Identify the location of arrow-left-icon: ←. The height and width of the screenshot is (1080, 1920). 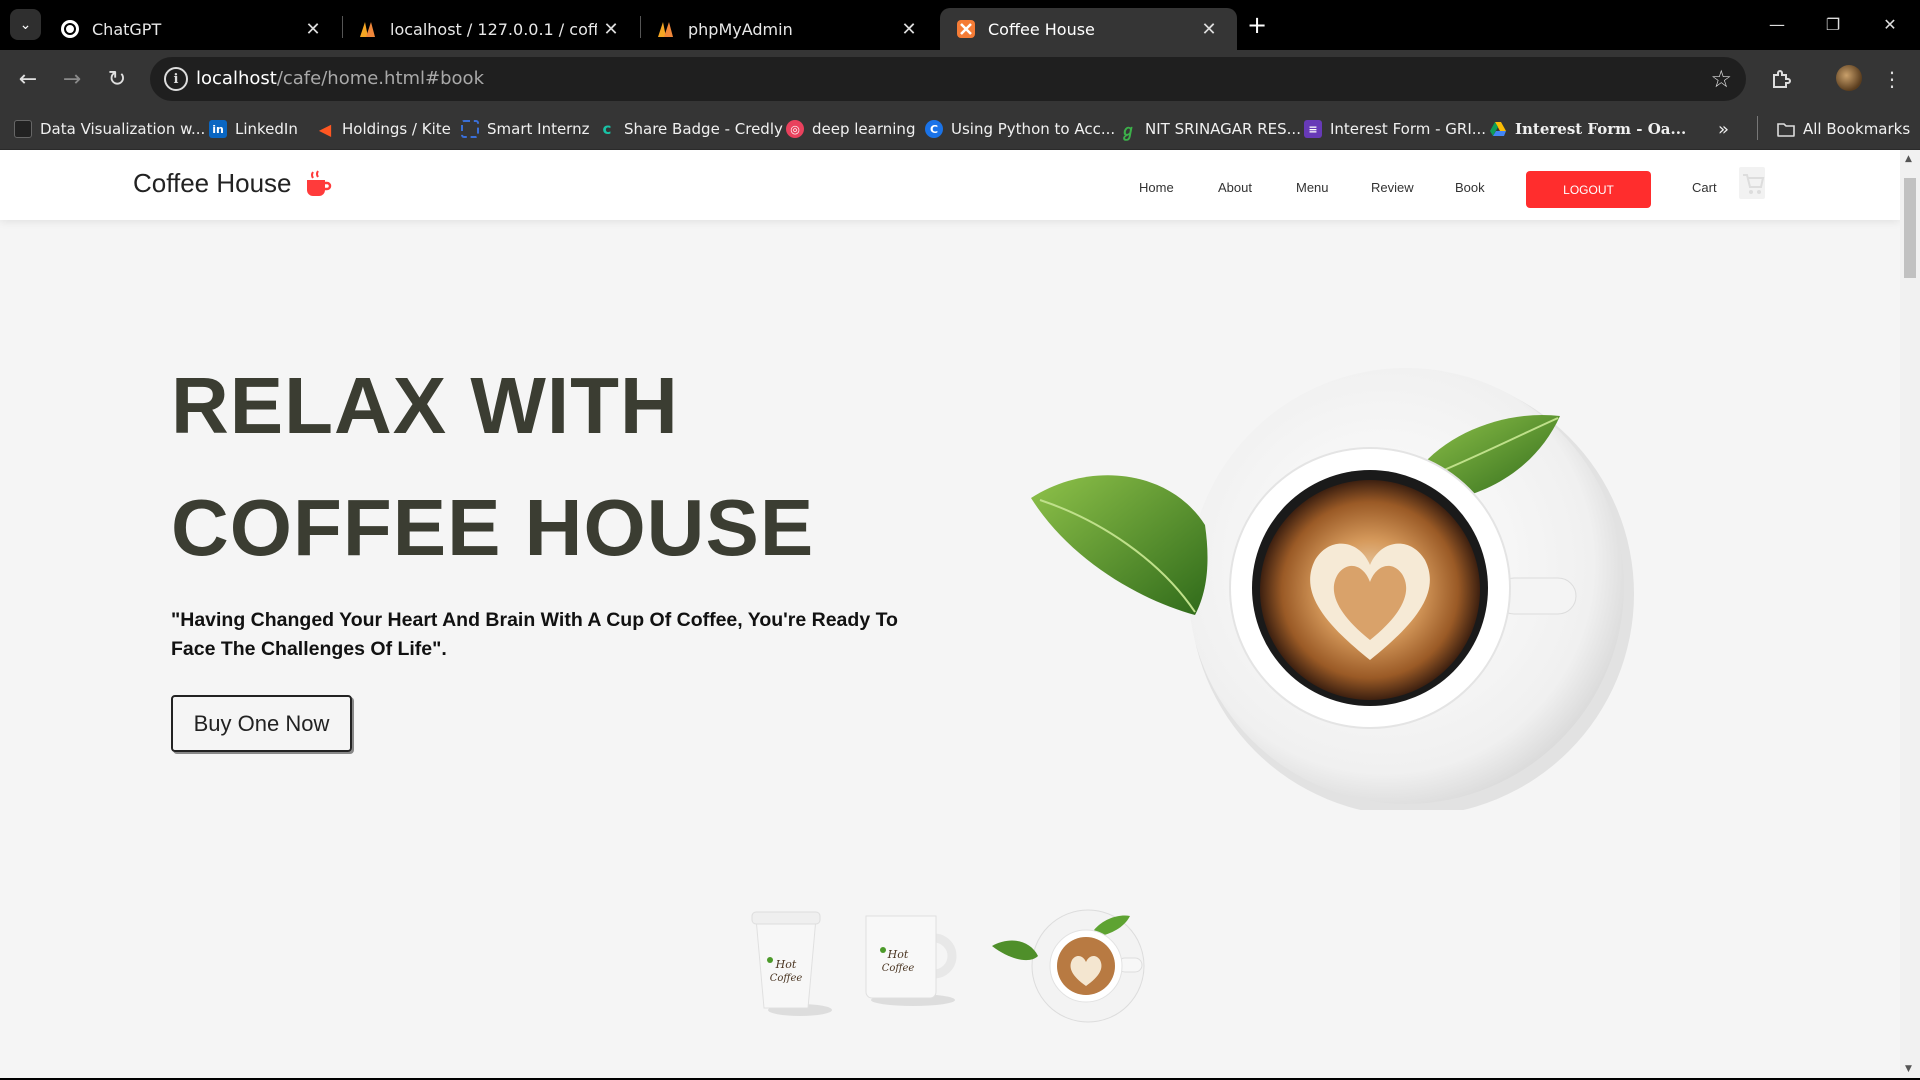
(28, 79).